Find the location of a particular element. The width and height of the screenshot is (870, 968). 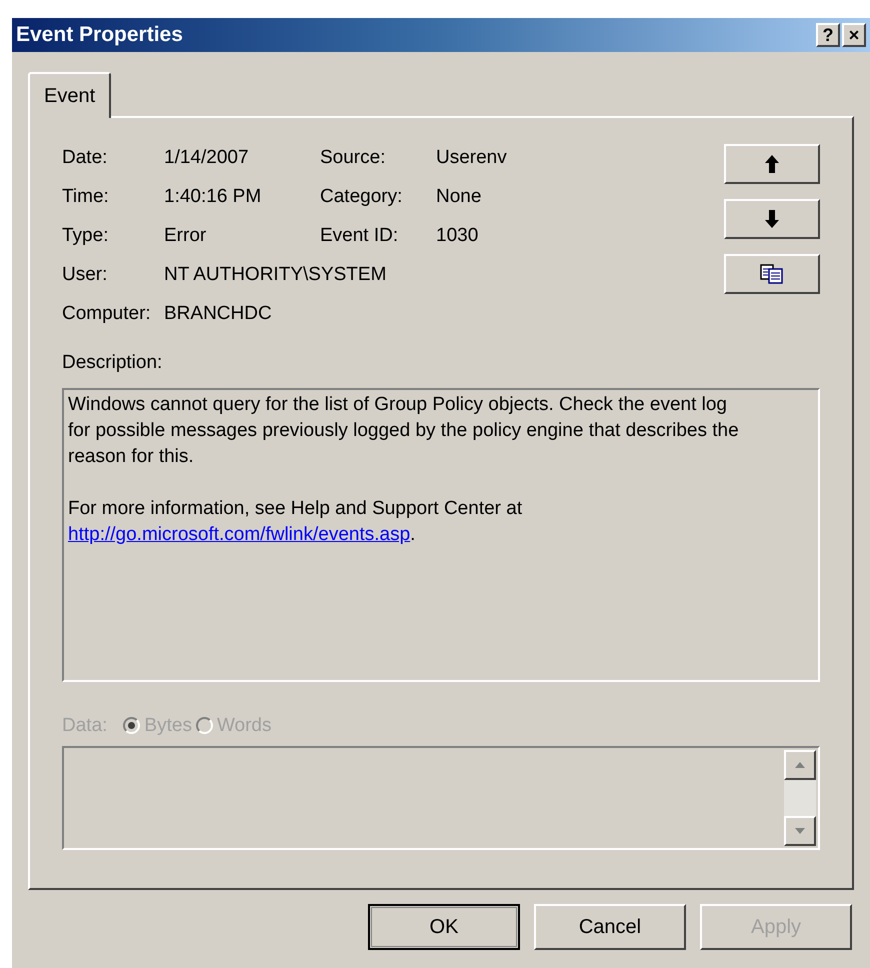

field-label: Event ID: is located at coordinates (360, 236).